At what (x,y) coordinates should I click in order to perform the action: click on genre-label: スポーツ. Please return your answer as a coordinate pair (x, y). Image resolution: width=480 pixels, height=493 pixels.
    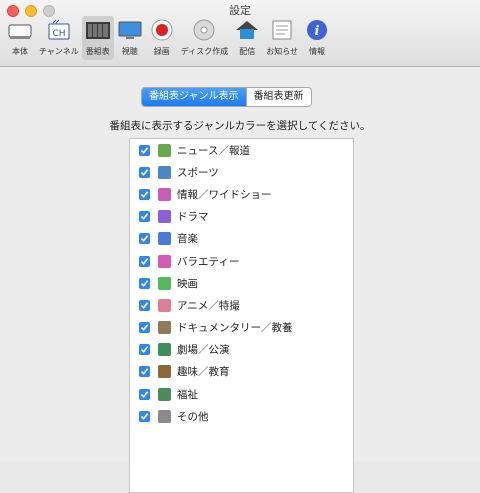
    Looking at the image, I should click on (198, 172).